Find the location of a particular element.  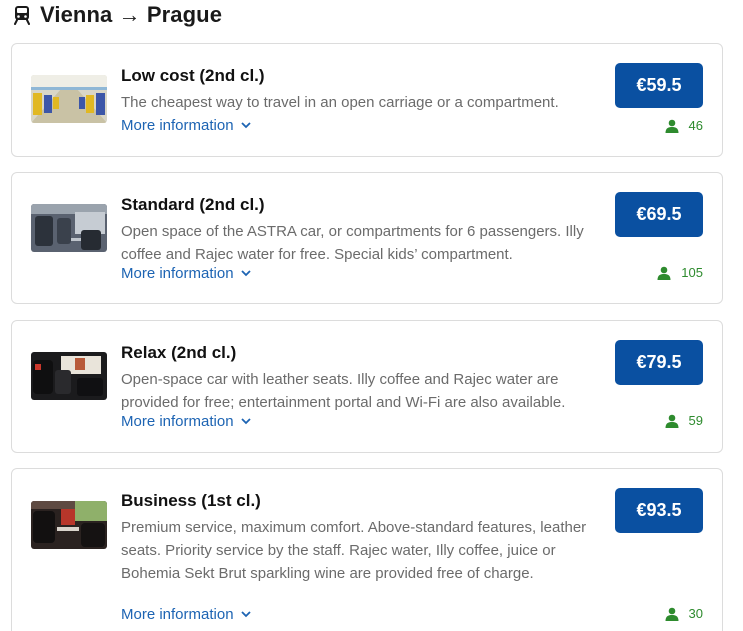

available-seats: 105 is located at coordinates (680, 272).